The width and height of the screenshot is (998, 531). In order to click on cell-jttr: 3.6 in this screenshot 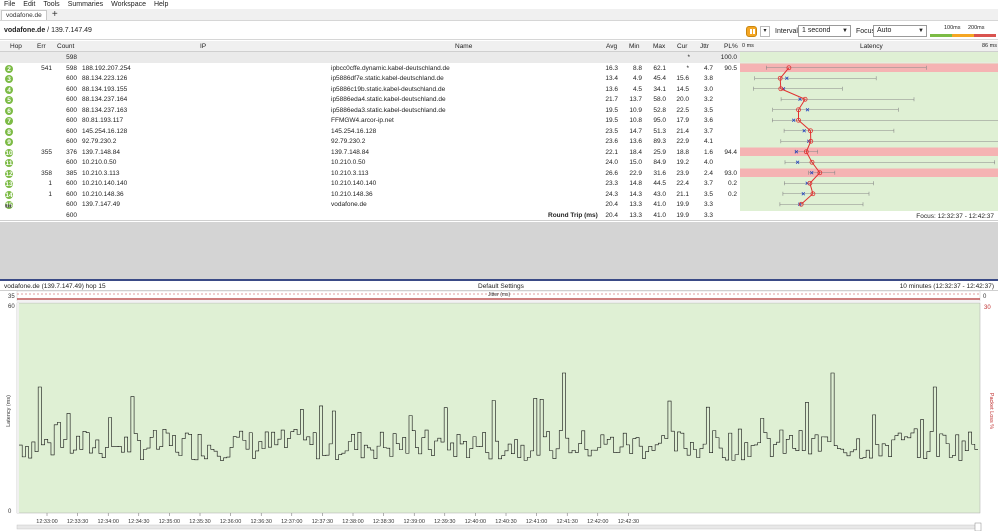, I will do `click(708, 120)`.